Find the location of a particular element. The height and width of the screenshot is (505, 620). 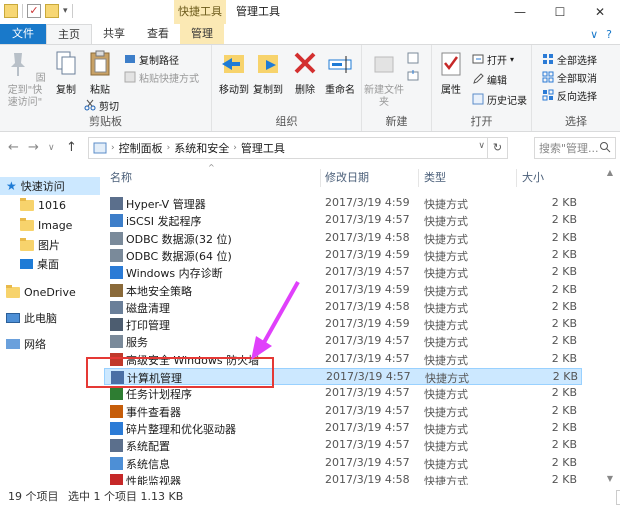

open-button: 打开 ▾ is located at coordinates (493, 59).